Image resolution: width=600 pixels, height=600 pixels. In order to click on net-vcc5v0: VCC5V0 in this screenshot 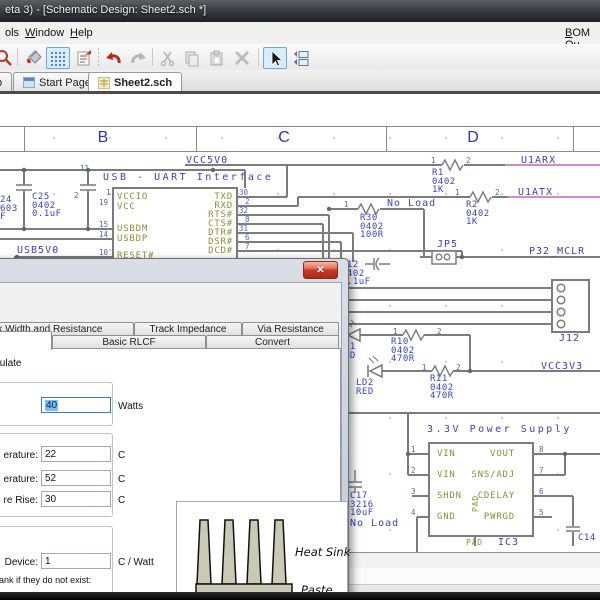, I will do `click(207, 160)`.